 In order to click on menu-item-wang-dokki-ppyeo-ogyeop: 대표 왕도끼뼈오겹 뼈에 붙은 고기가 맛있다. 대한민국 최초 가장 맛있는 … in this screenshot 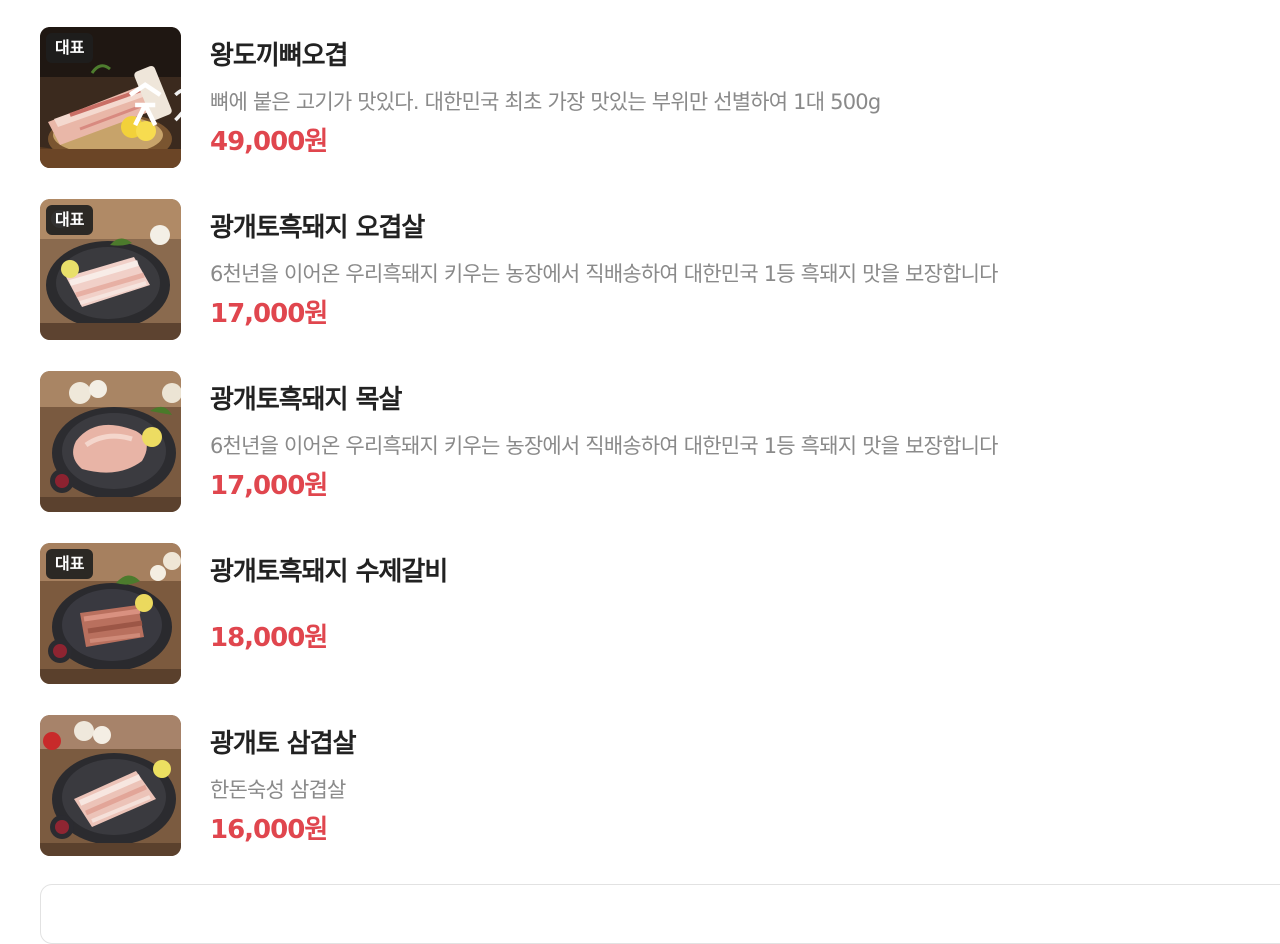, I will do `click(650, 98)`.